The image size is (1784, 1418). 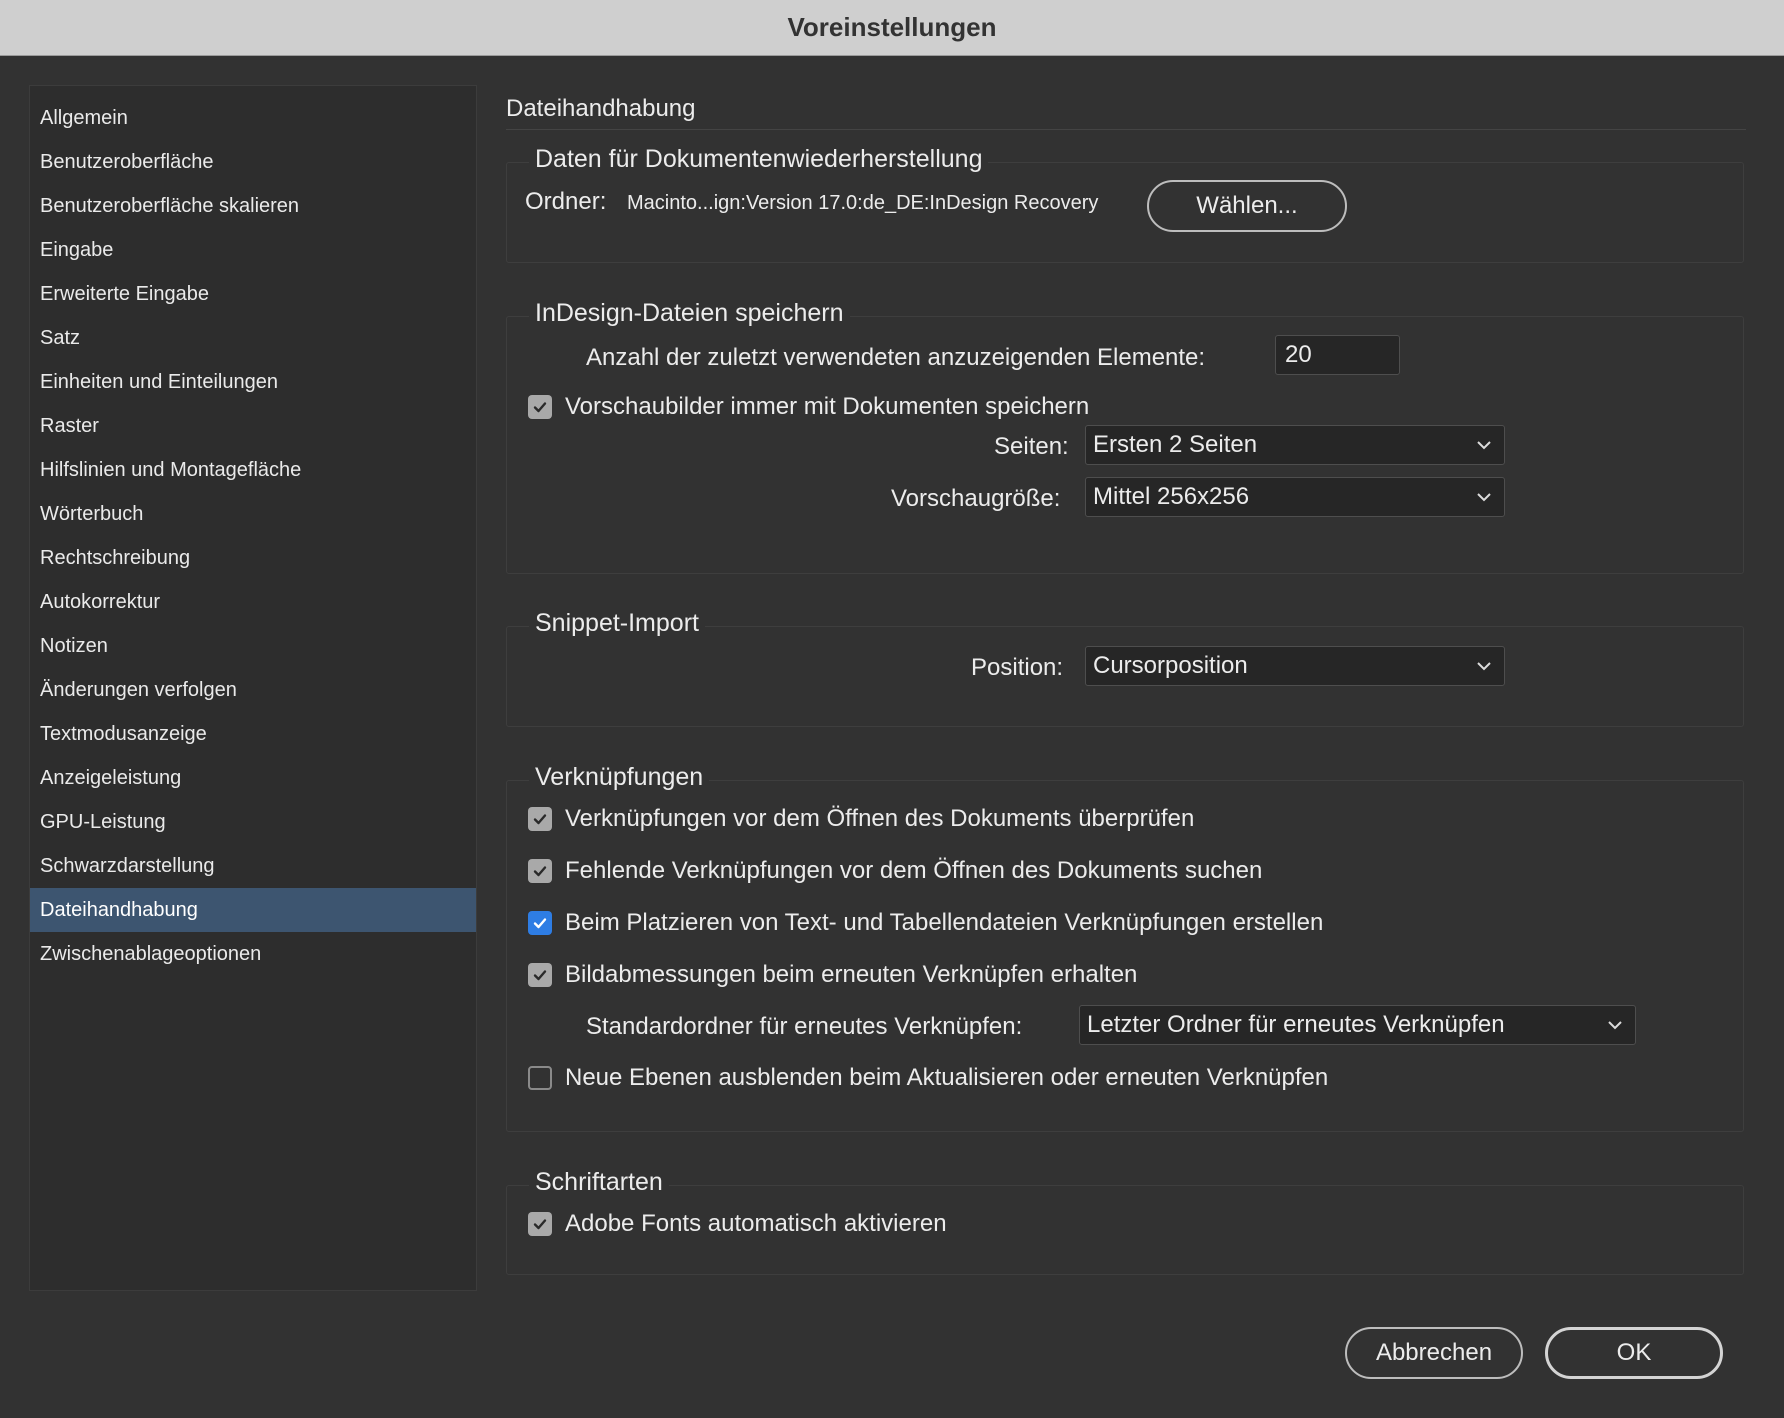 I want to click on snippet-group: Snippet-Import Position: Cursorposition, so click(x=1125, y=668).